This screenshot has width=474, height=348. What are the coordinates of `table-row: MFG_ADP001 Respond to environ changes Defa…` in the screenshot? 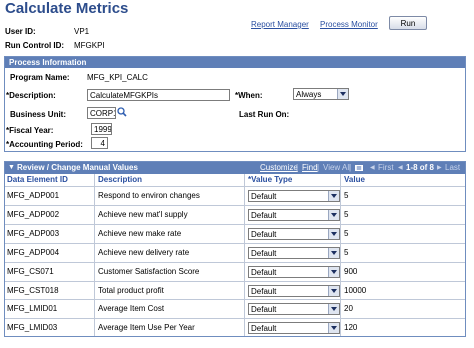 It's located at (235, 195).